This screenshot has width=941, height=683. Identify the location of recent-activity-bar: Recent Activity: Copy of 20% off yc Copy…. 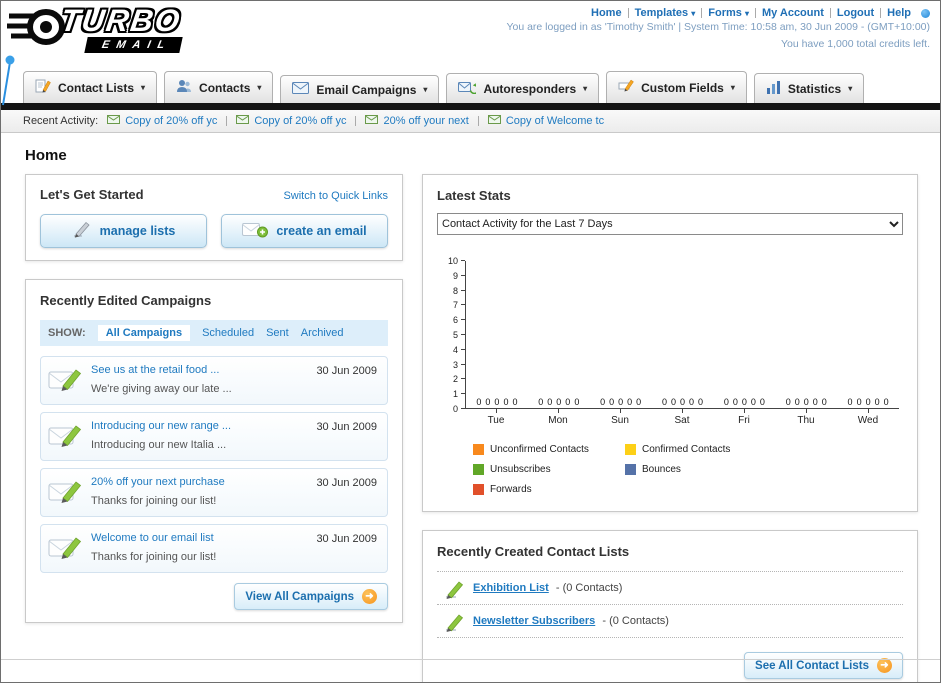
(470, 121).